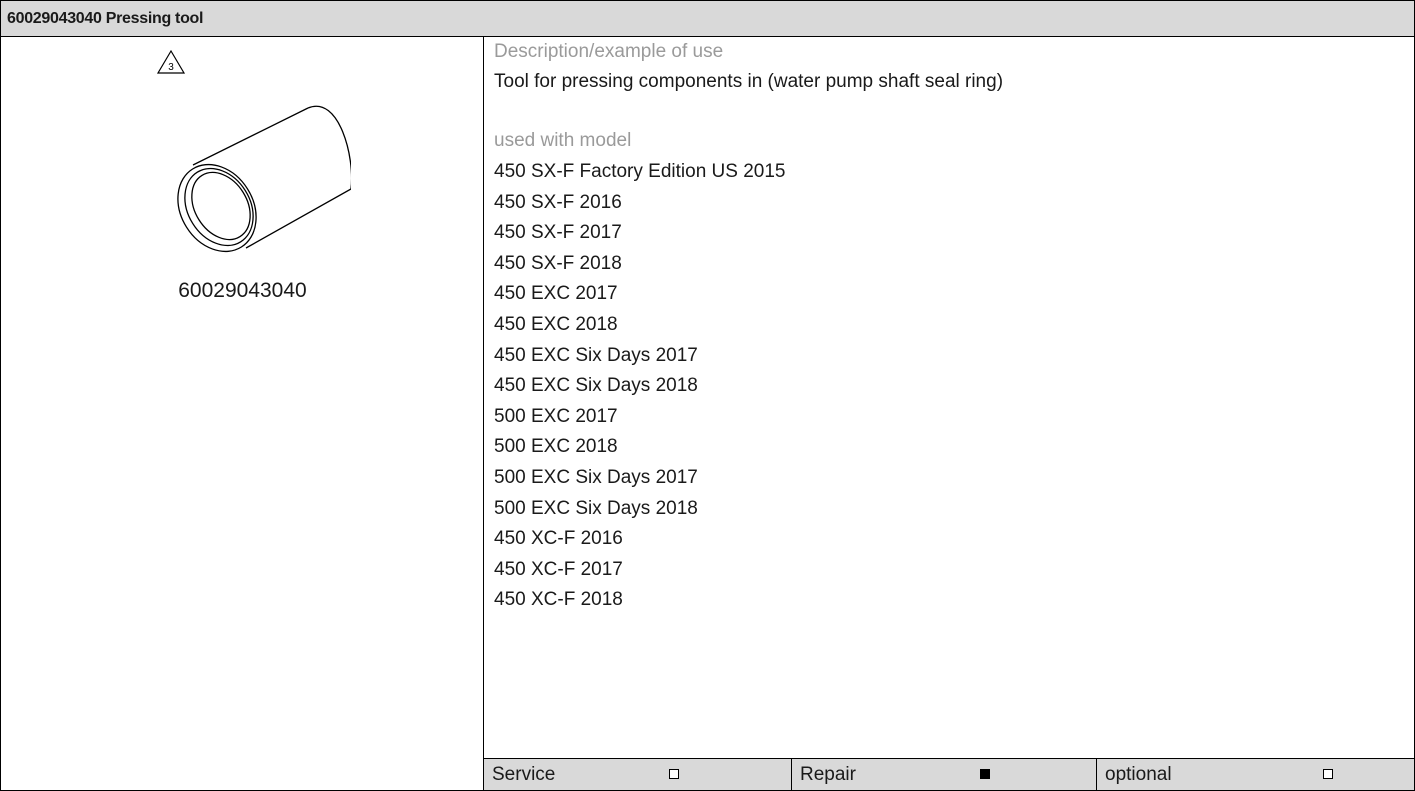 The image size is (1415, 791). Describe the element at coordinates (1328, 774) in the screenshot. I see `optional-checkbox` at that location.